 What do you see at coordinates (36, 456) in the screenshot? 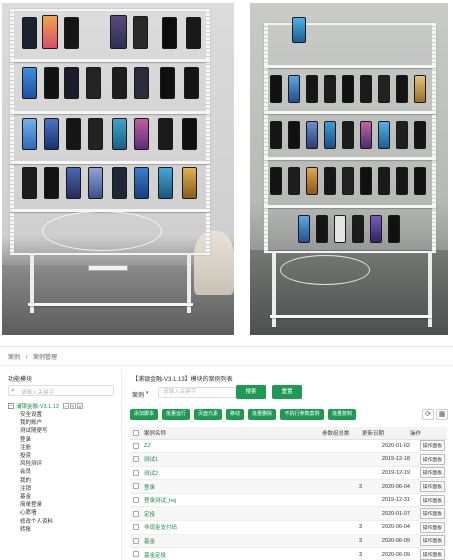
I see `tree-item: 投资` at bounding box center [36, 456].